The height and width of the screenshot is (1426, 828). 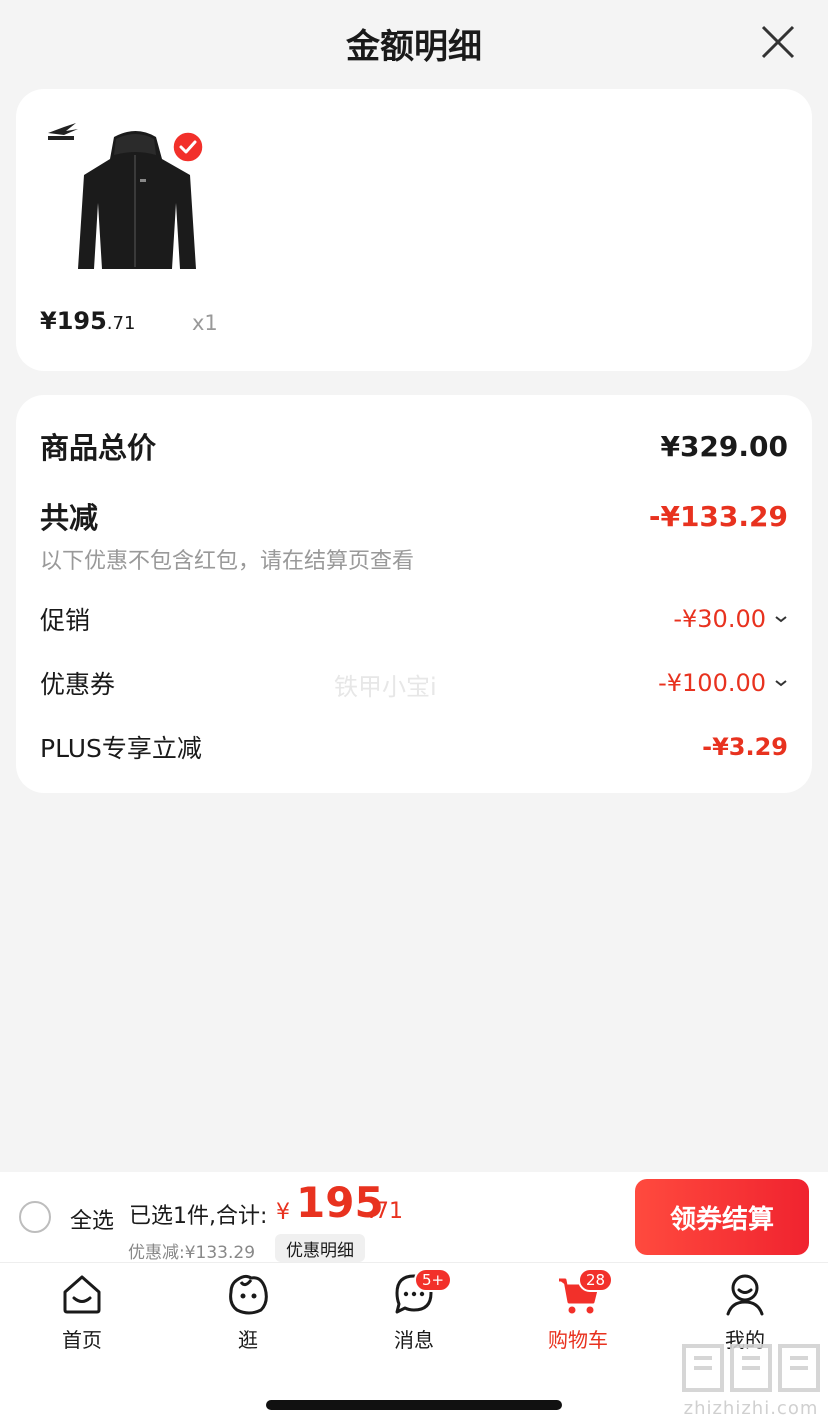 What do you see at coordinates (578, 1340) in the screenshot?
I see `tab-cart-label: 购物车` at bounding box center [578, 1340].